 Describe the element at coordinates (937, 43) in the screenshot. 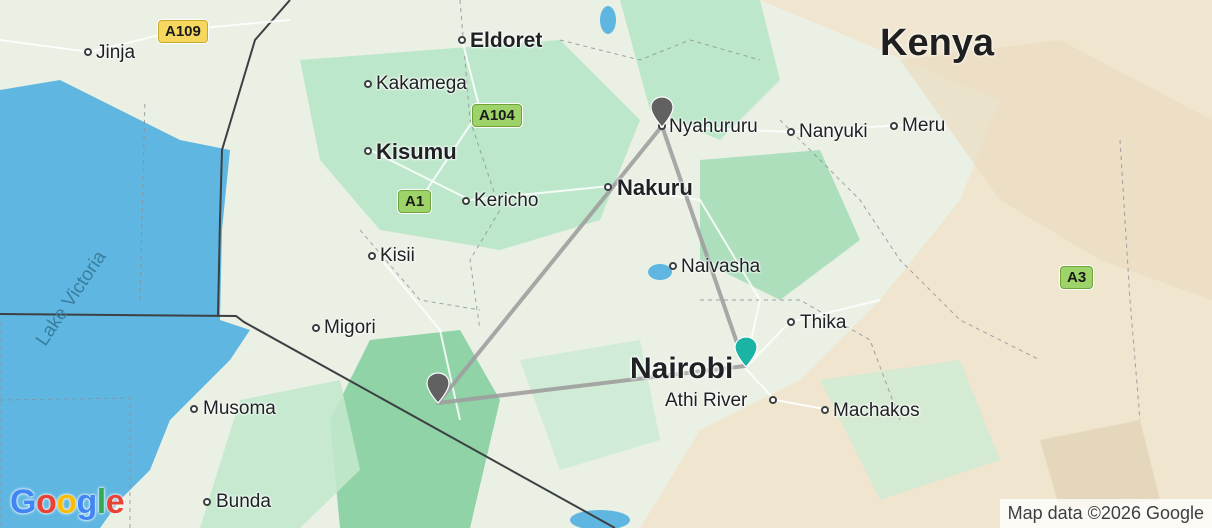

I see `country-label: Kenya` at that location.